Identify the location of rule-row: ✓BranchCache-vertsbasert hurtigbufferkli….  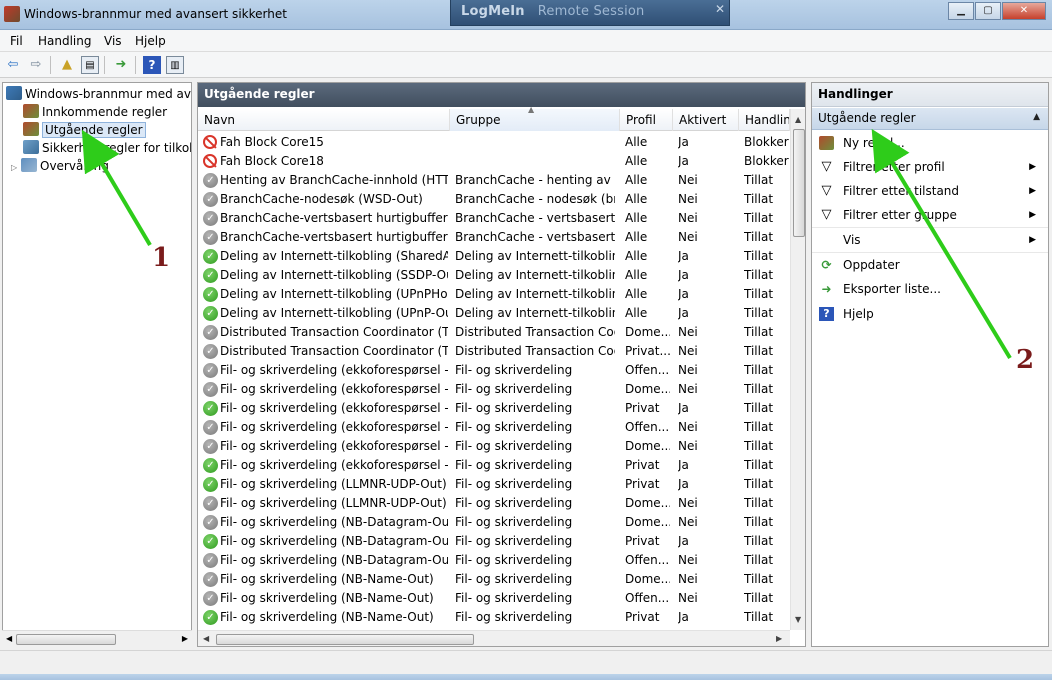
(494, 218).